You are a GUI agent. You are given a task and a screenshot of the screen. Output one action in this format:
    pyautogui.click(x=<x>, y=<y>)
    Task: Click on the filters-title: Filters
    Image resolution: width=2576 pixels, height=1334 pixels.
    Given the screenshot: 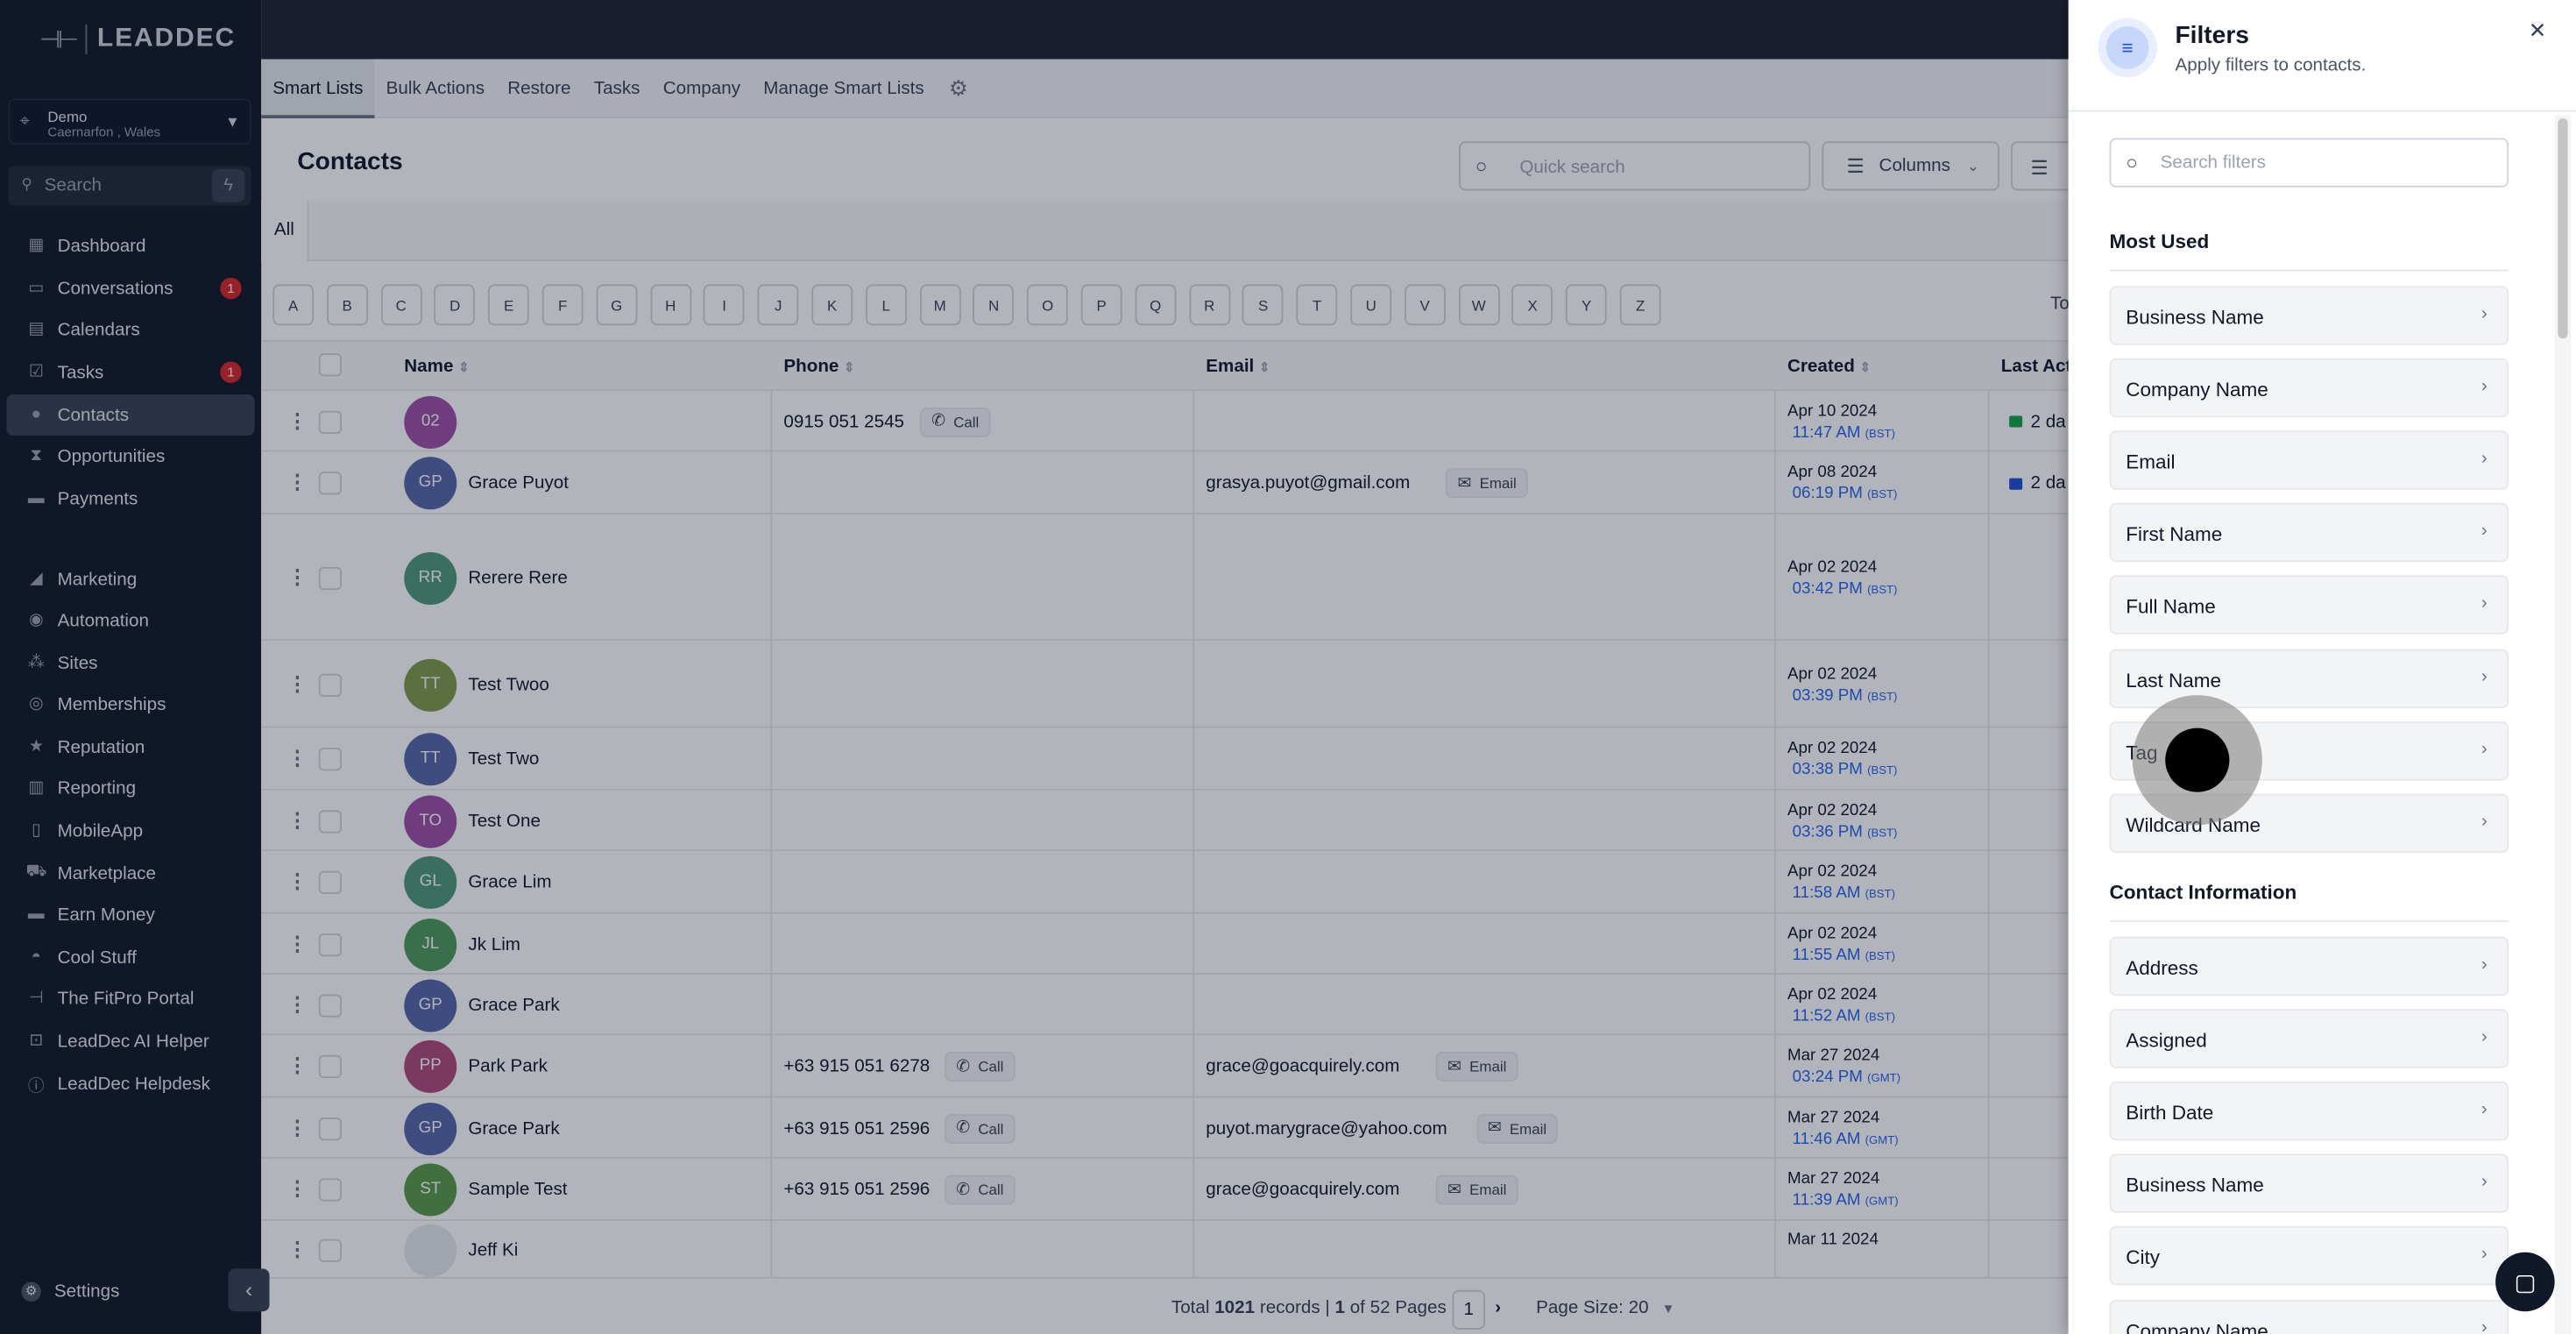 What is the action you would take?
    pyautogui.click(x=2212, y=35)
    